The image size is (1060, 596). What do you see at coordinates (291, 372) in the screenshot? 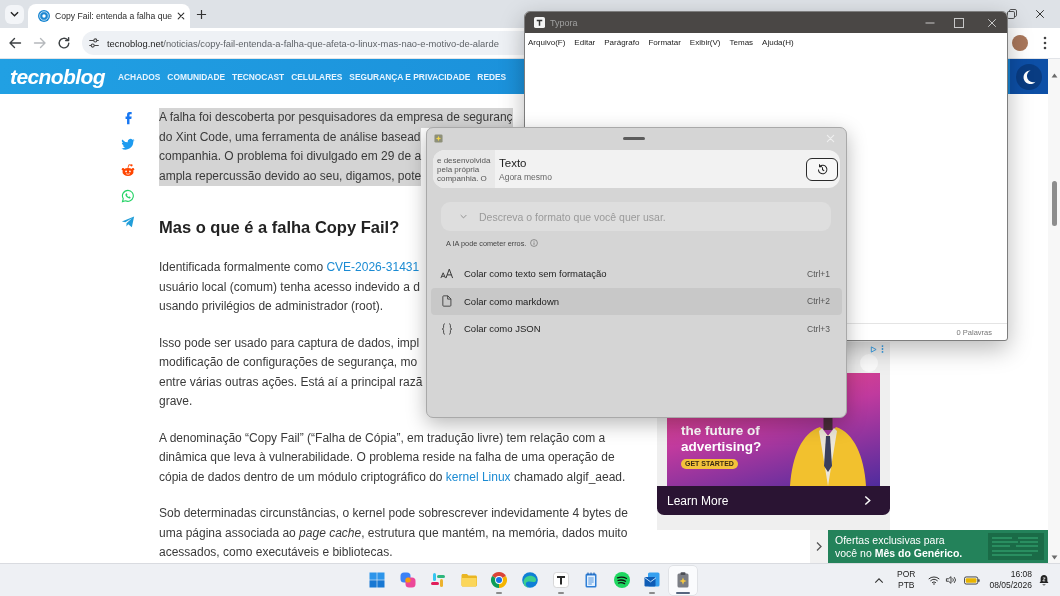
I see `article-paragraph: Isso pode ser usado para captura de dados, impl modificação de configurações de segurança, mo entre várias outras ações. Está aí a principal razã grave.` at bounding box center [291, 372].